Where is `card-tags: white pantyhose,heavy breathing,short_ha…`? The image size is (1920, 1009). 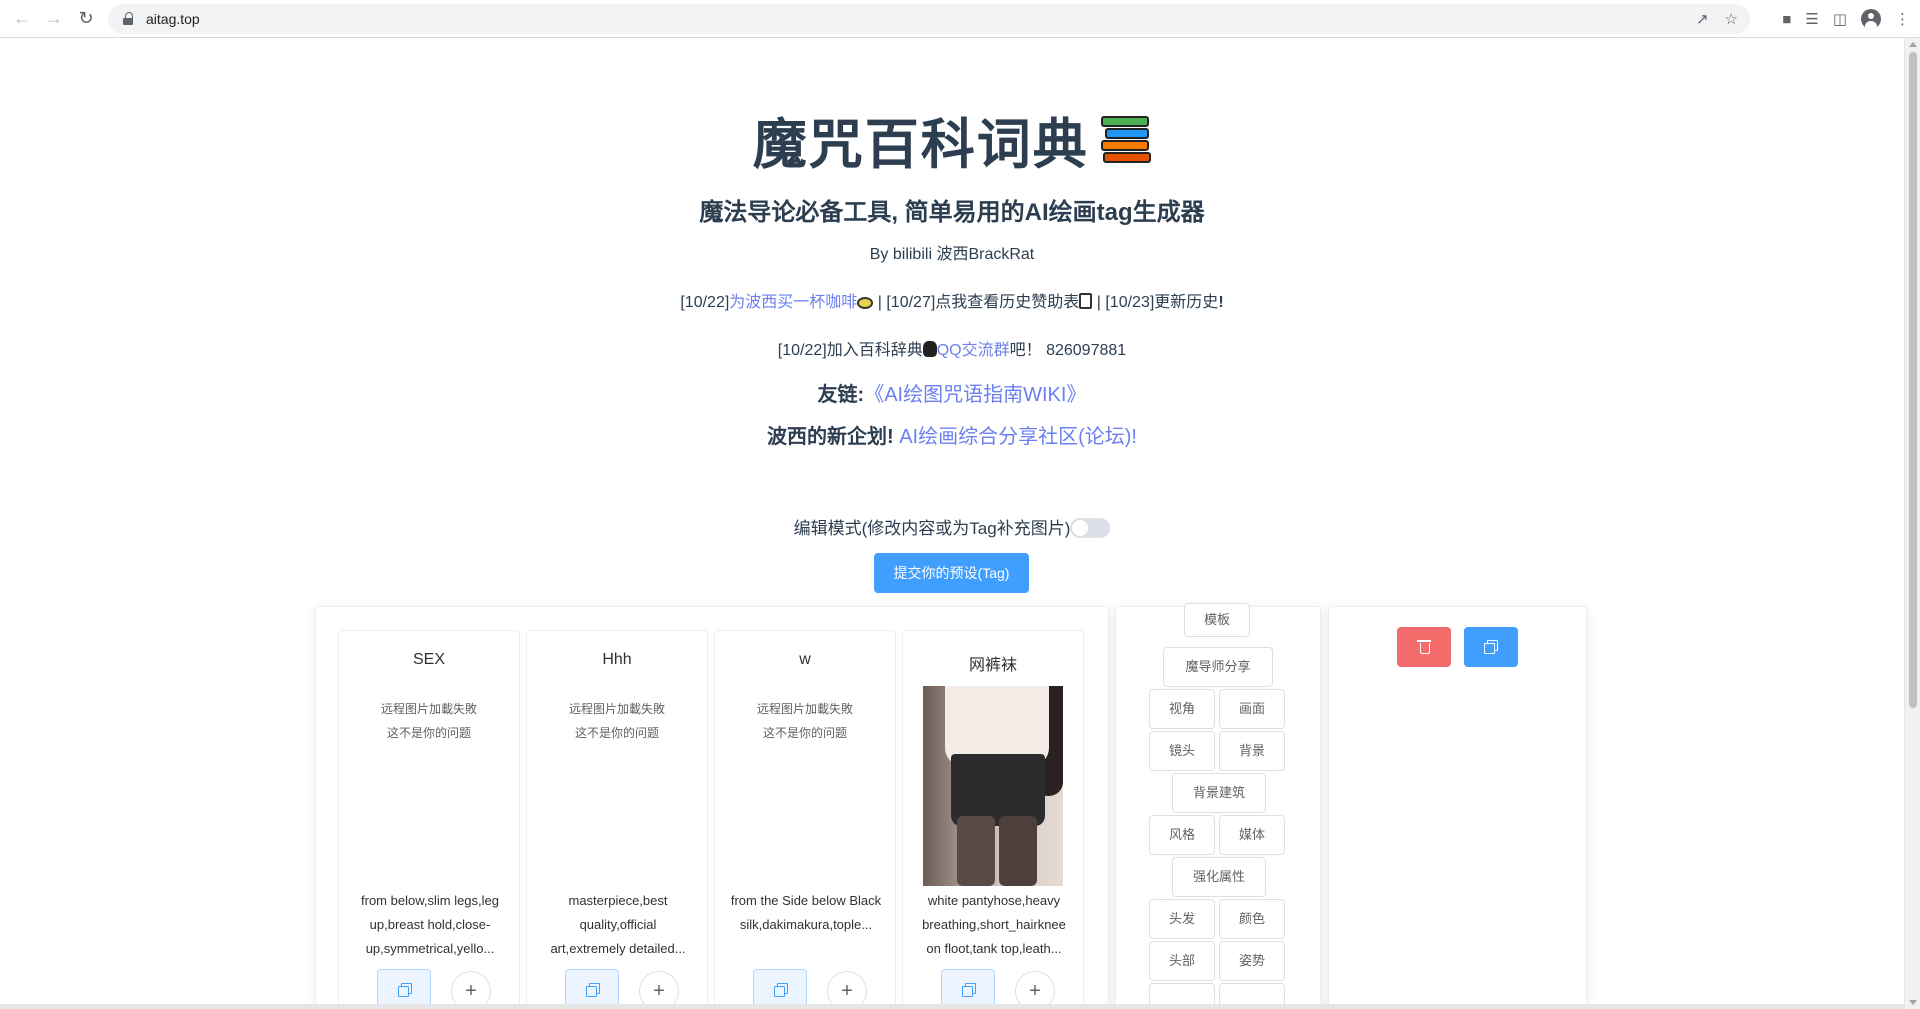
card-tags: white pantyhose,heavy breathing,short_ha… is located at coordinates (994, 924).